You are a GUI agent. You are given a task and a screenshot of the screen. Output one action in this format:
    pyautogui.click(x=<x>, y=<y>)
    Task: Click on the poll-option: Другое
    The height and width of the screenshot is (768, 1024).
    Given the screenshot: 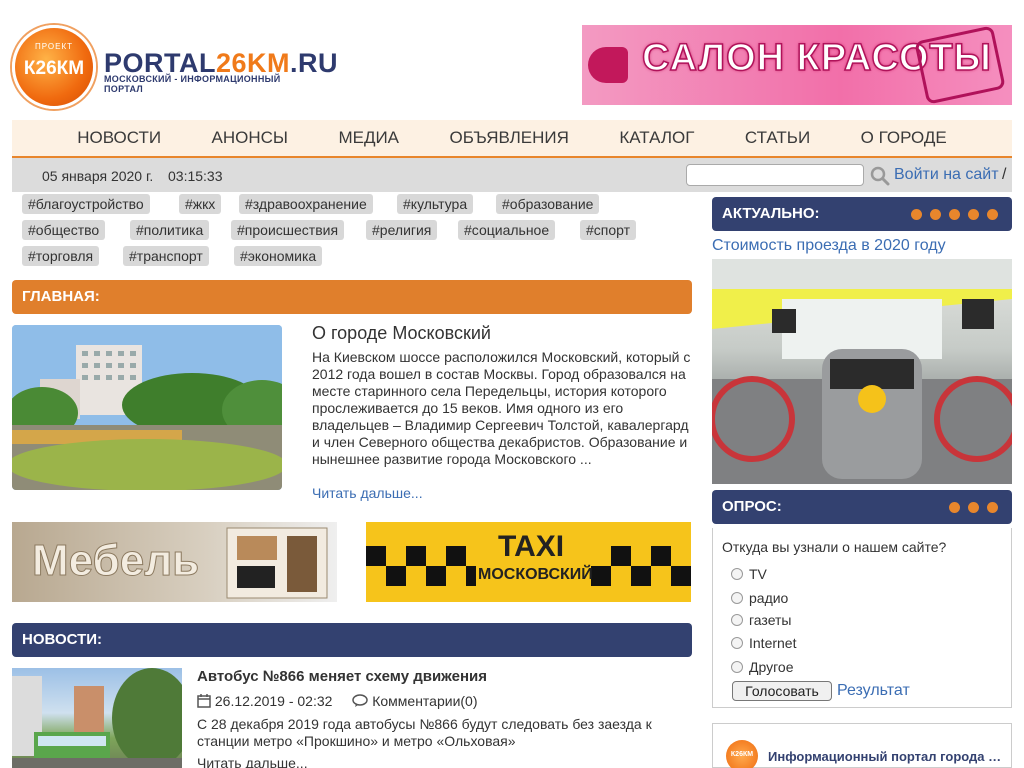 What is the action you would take?
    pyautogui.click(x=762, y=667)
    